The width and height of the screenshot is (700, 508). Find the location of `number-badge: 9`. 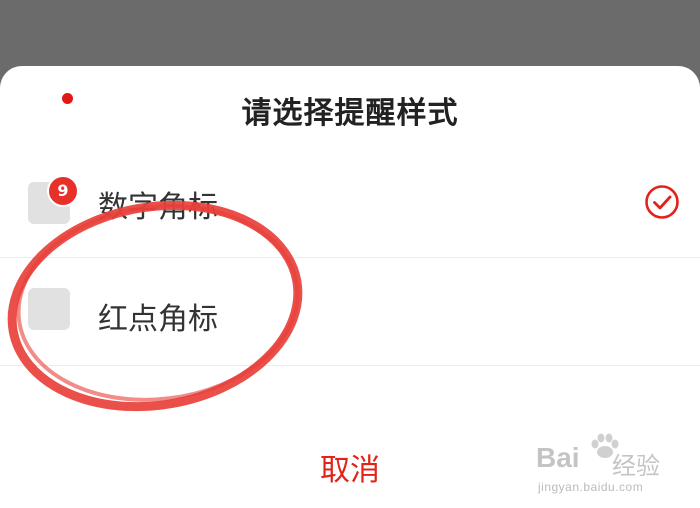

number-badge: 9 is located at coordinates (63, 191).